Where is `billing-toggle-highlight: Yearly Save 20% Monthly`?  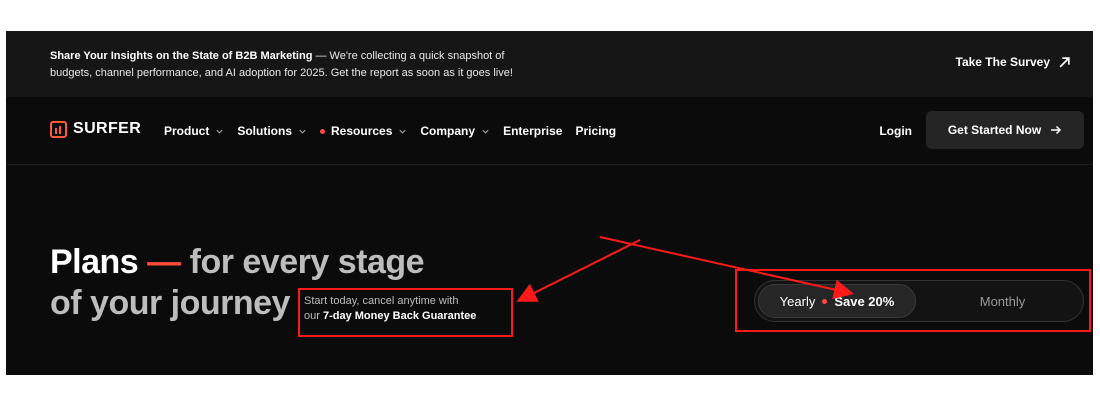
billing-toggle-highlight: Yearly Save 20% Monthly is located at coordinates (913, 300).